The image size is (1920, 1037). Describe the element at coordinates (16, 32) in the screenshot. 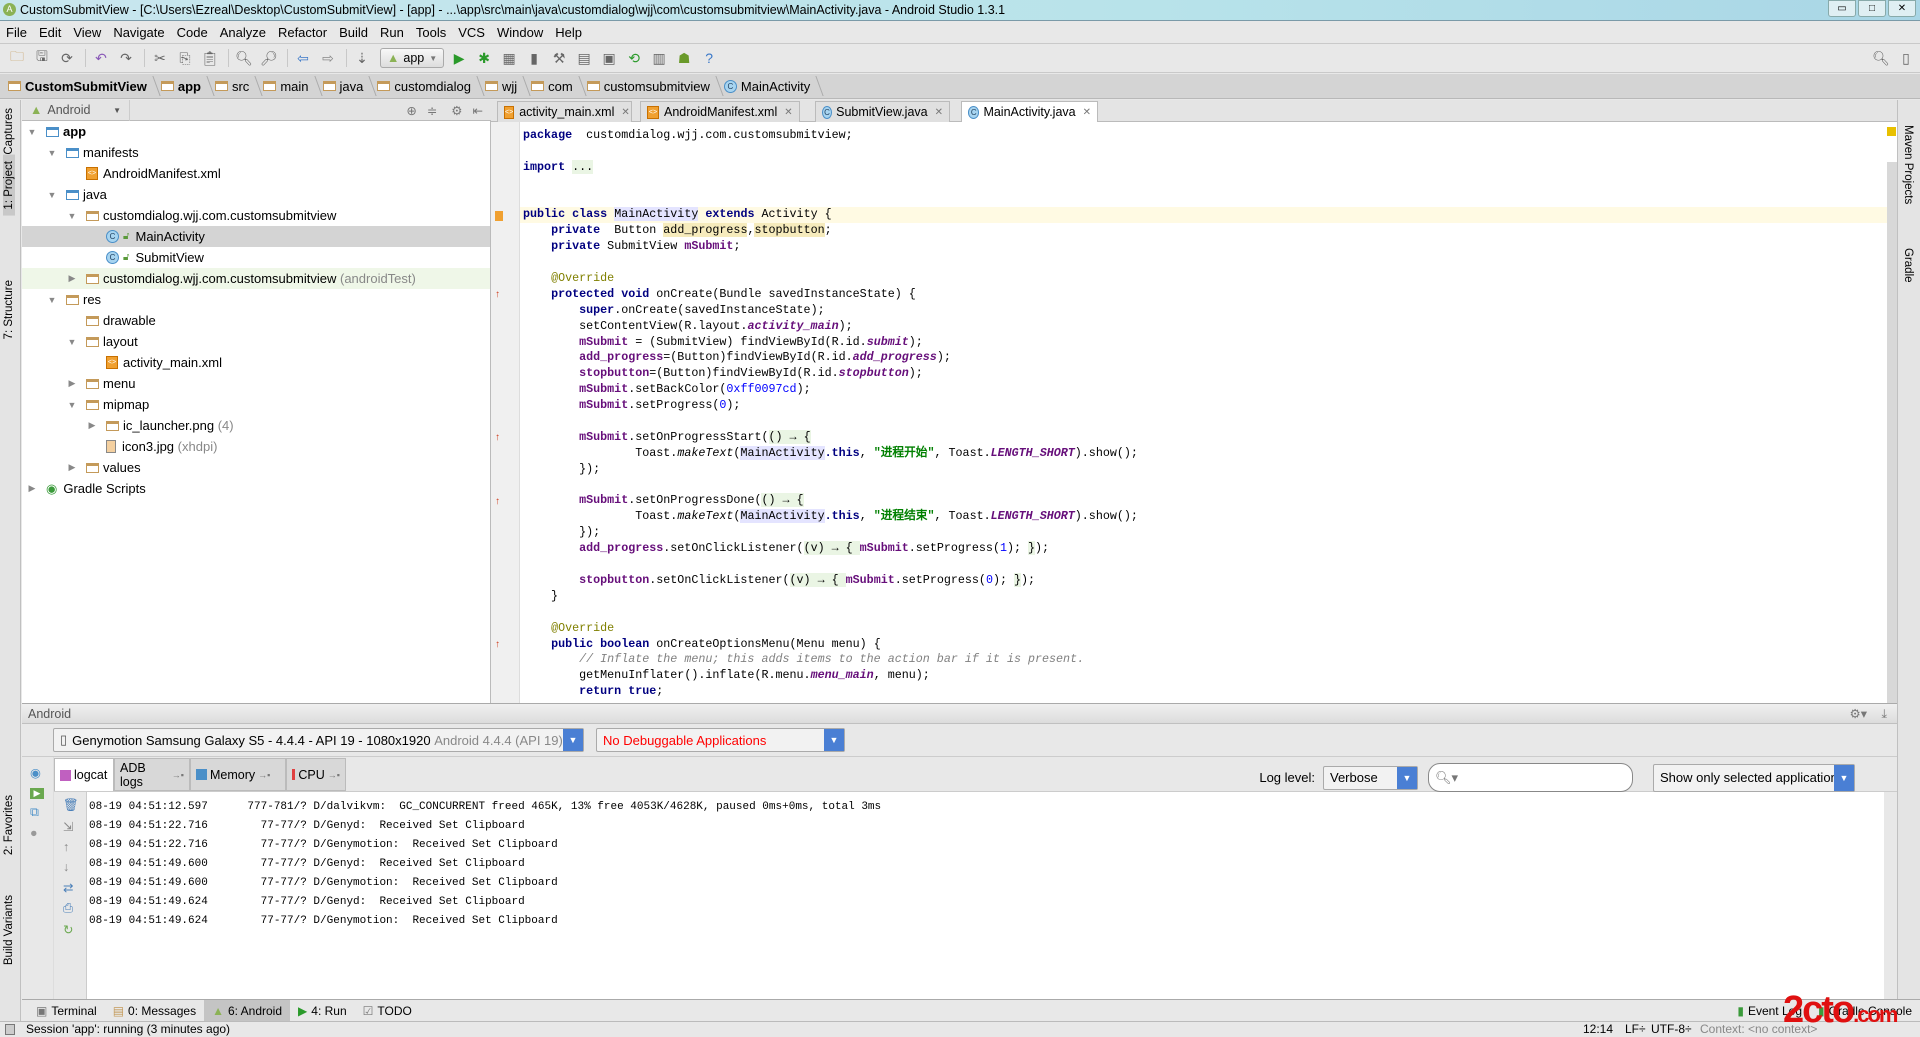

I see `menu-file: File` at that location.